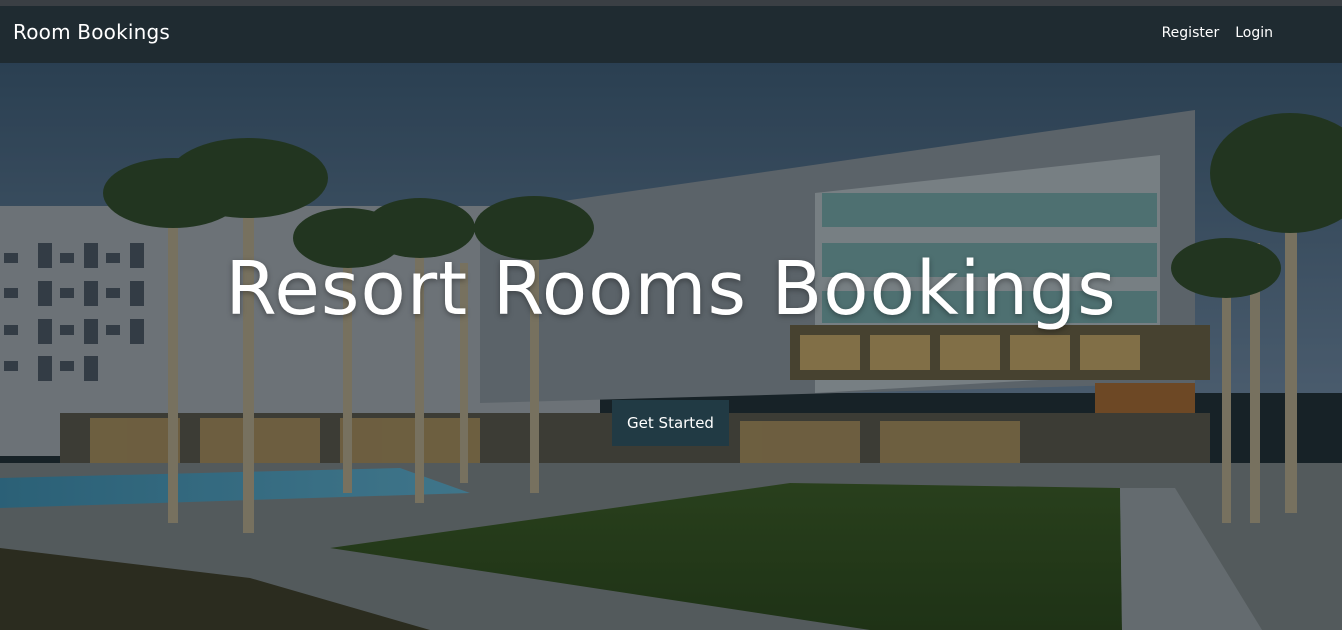 Image resolution: width=1342 pixels, height=630 pixels. Describe the element at coordinates (671, 289) in the screenshot. I see `hero-title: Resort Rooms Bookings` at that location.